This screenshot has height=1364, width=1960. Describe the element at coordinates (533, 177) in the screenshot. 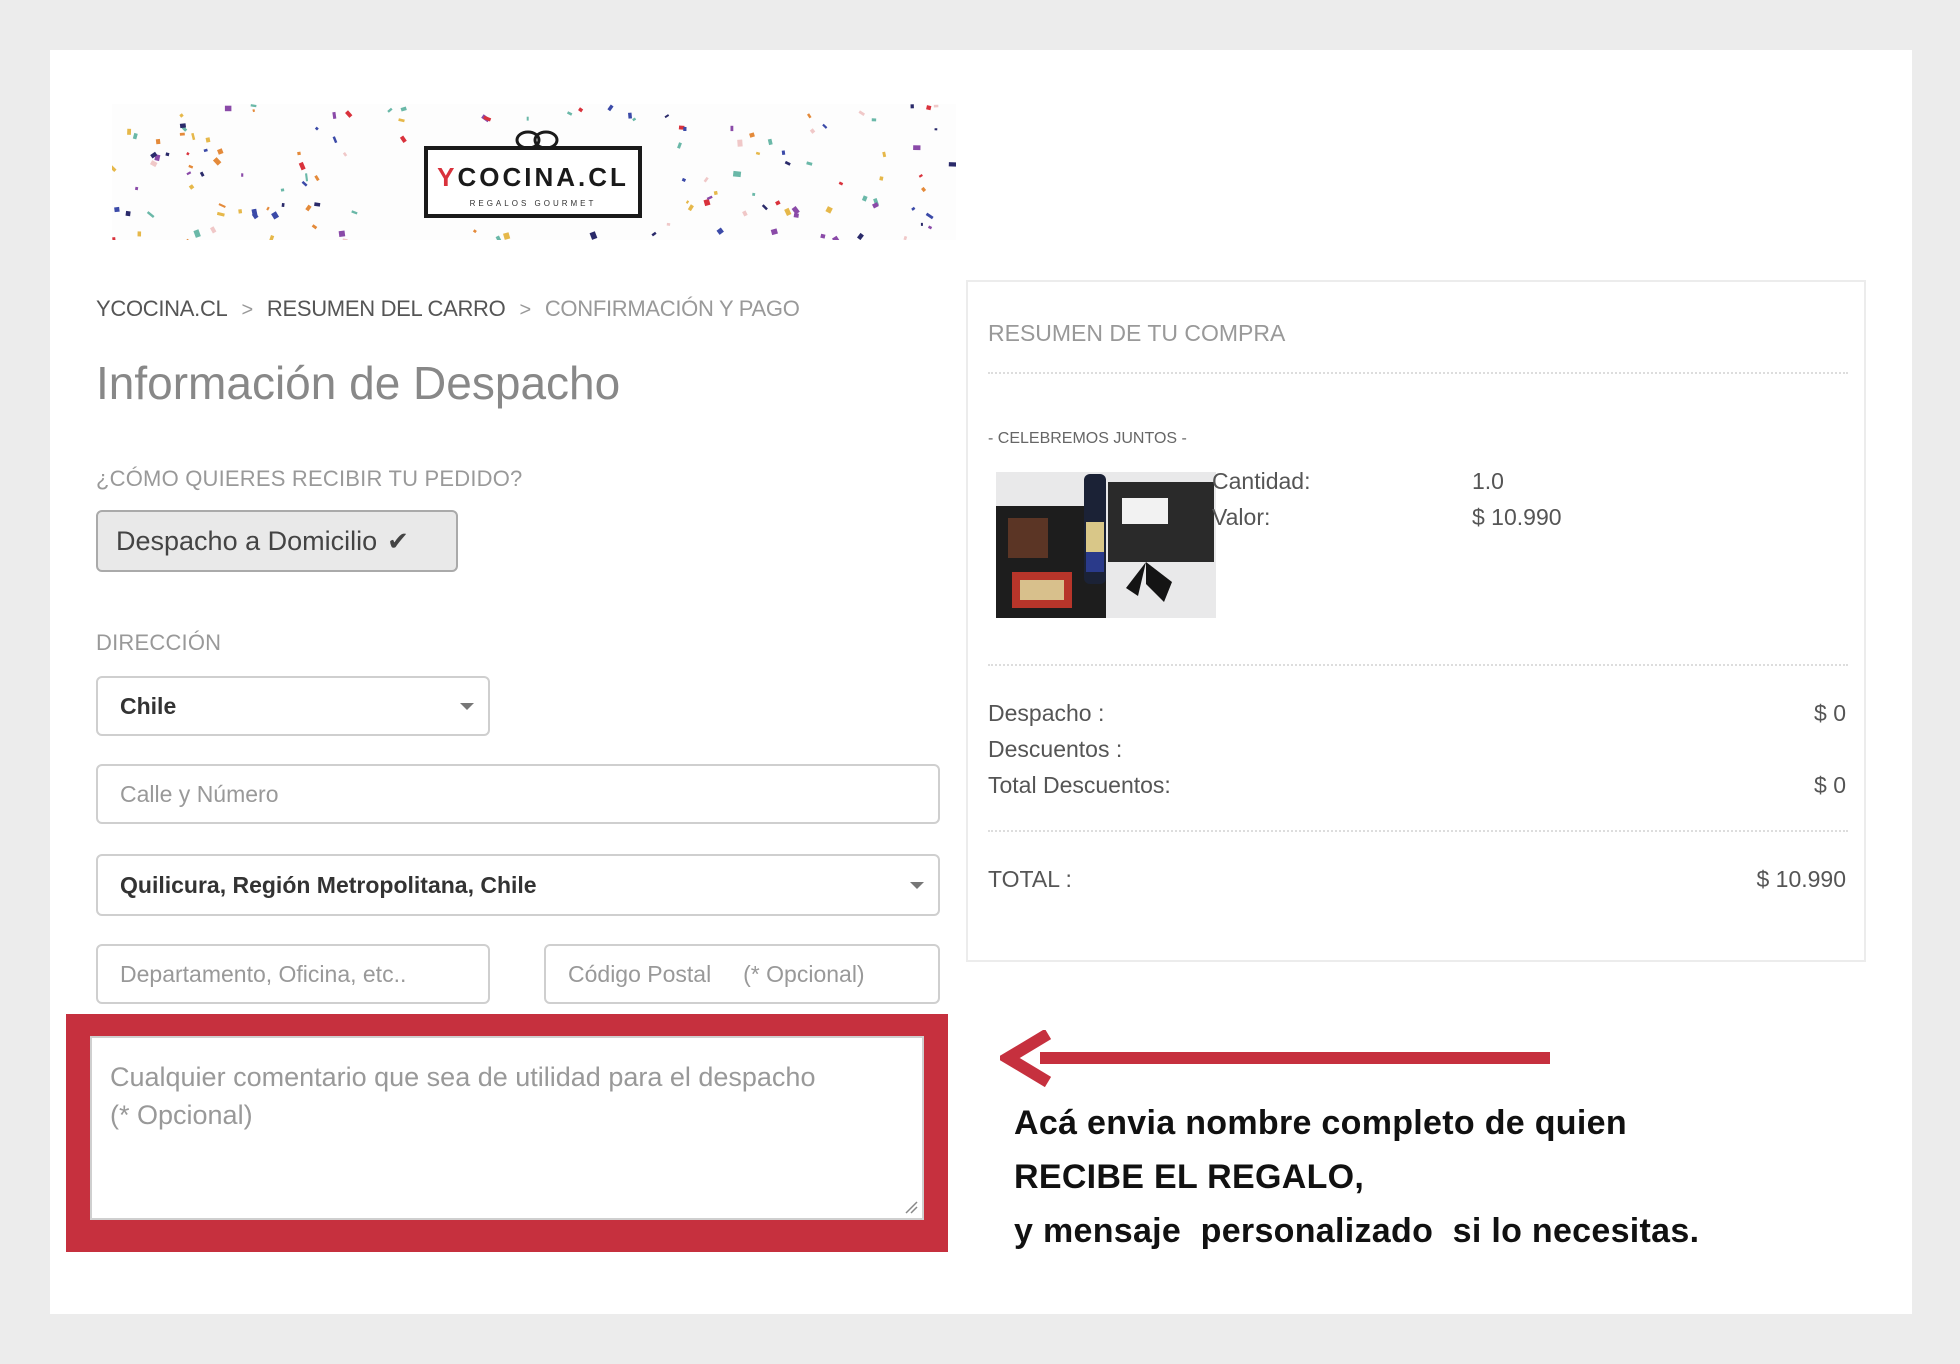

I see `brand-name: YCOCINA.CL` at that location.